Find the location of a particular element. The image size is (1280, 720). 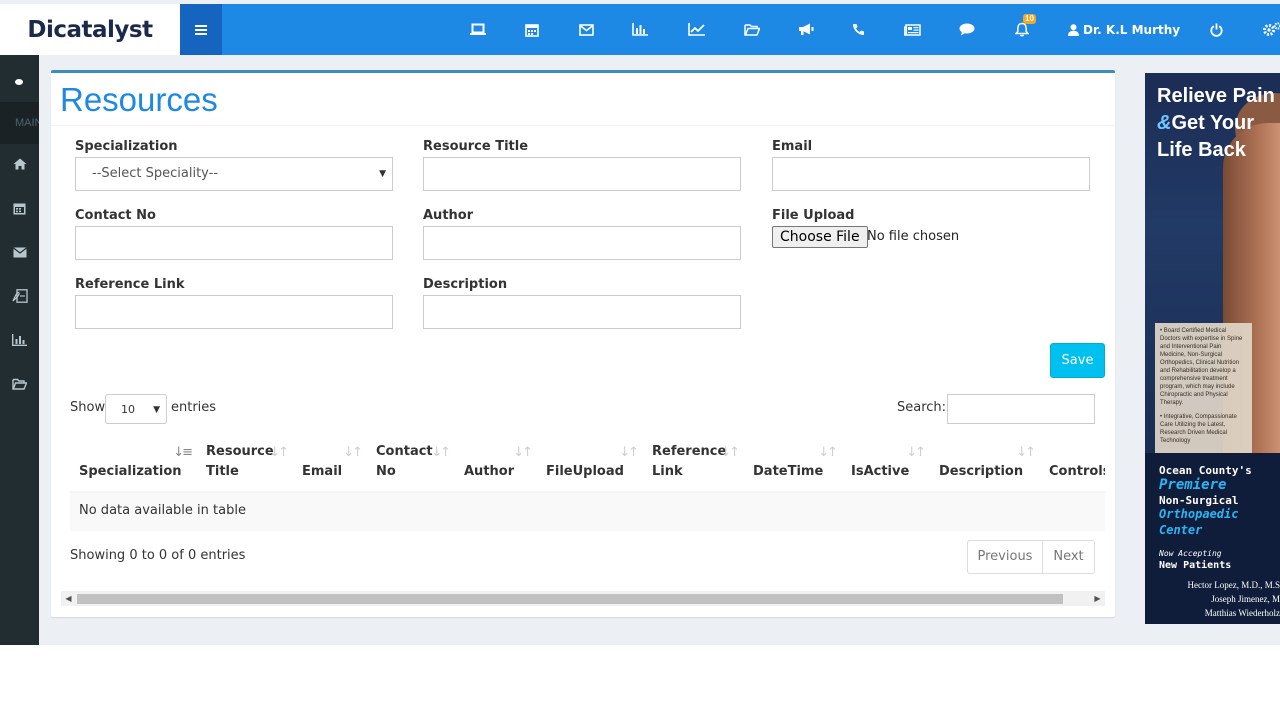

contact-no-input is located at coordinates (234, 243).